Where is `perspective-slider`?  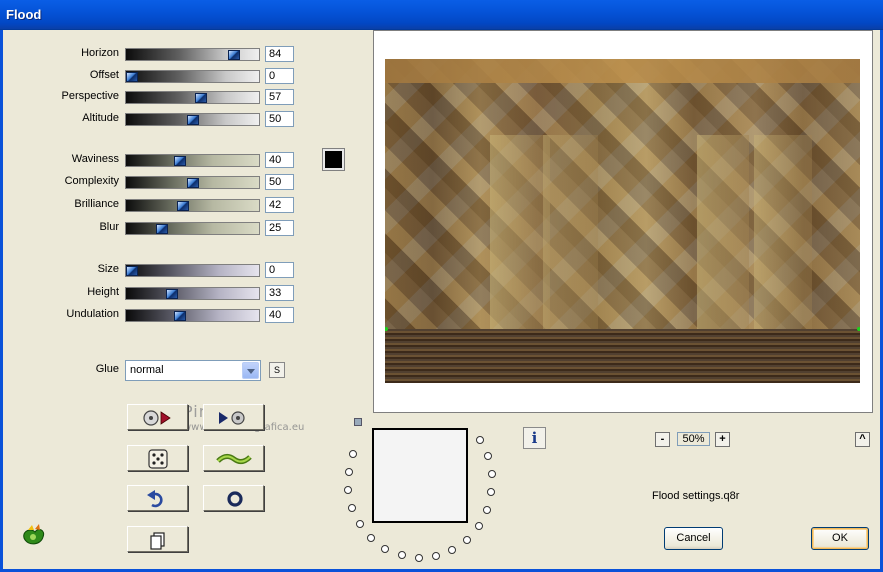 perspective-slider is located at coordinates (192, 97).